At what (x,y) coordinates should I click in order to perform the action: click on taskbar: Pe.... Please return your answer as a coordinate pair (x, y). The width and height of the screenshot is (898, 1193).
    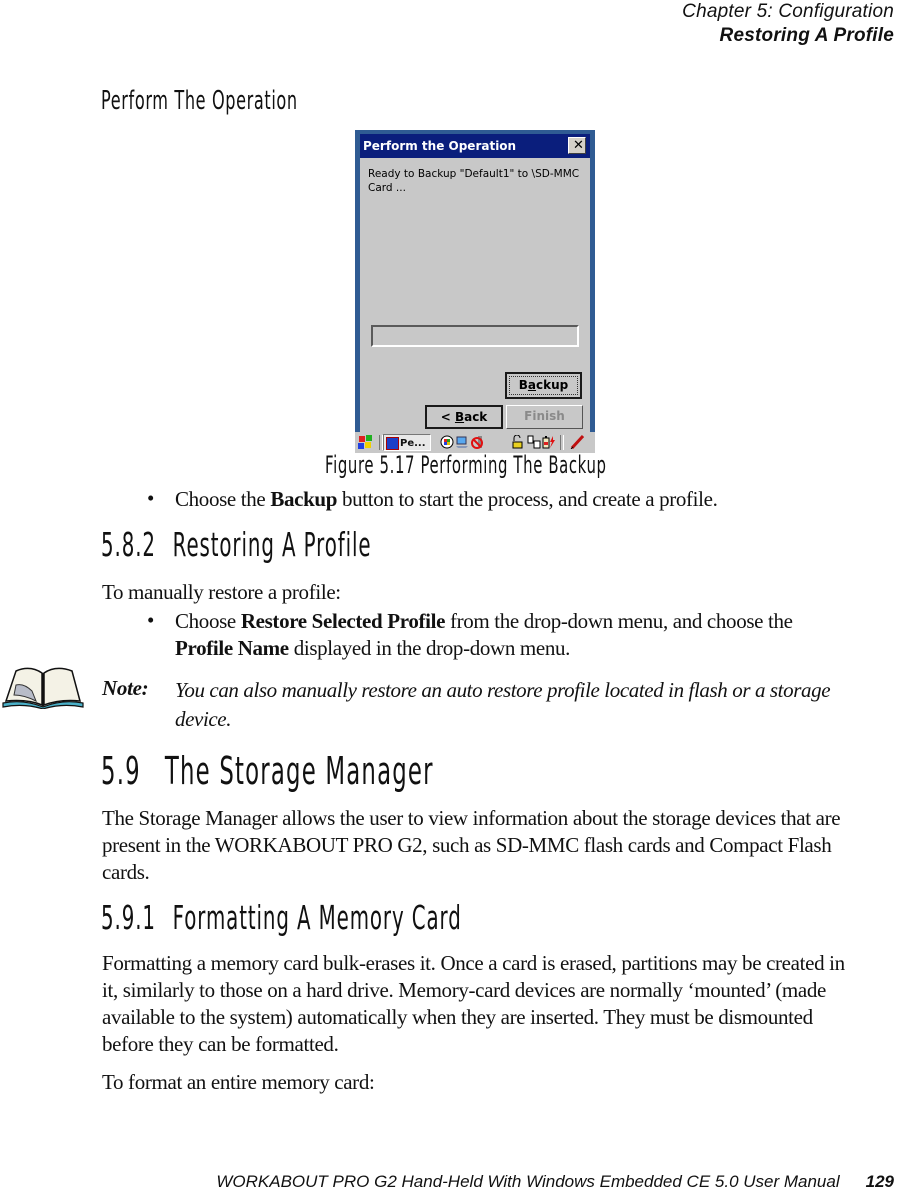
    Looking at the image, I should click on (475, 442).